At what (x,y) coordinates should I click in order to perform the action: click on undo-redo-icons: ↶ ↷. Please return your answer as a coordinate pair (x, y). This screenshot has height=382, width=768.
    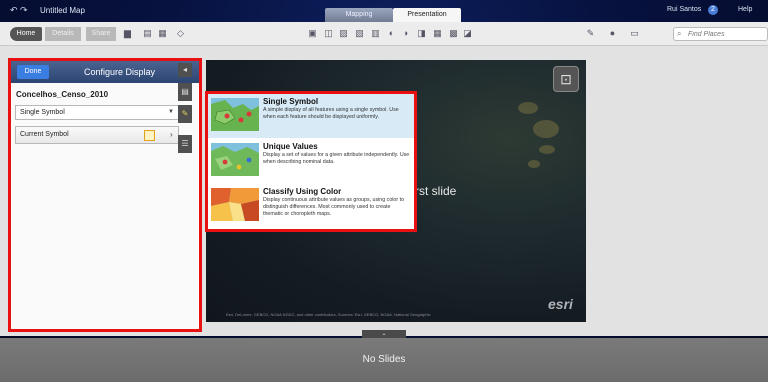
    Looking at the image, I should click on (19, 10).